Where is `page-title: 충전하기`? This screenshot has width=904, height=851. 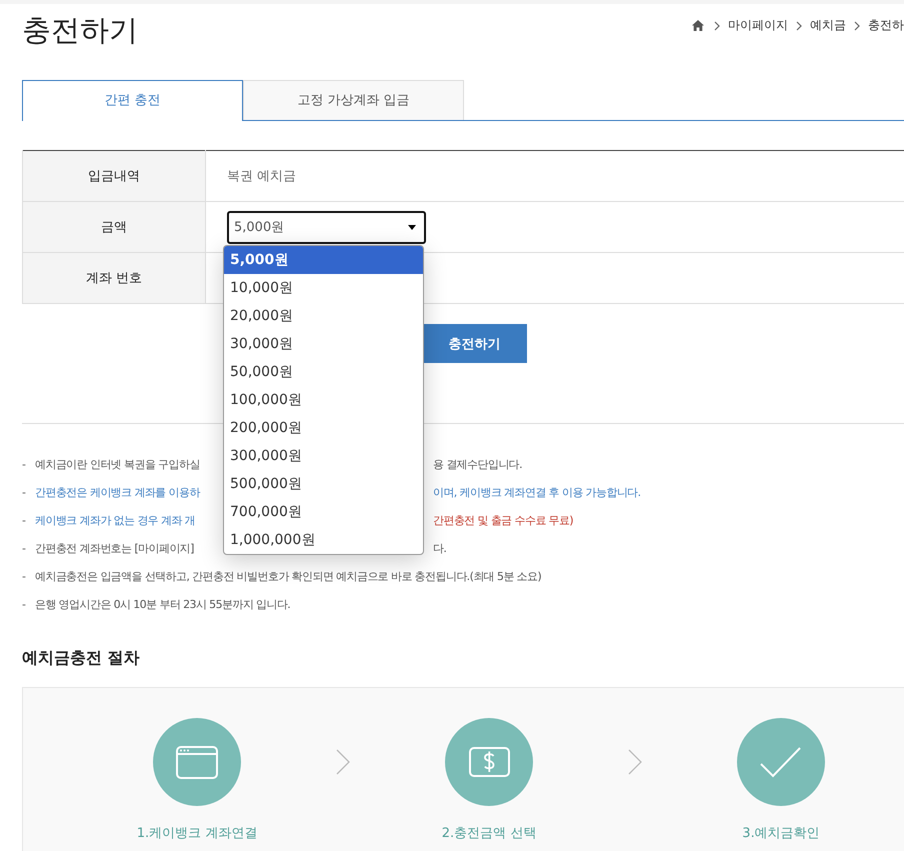 page-title: 충전하기 is located at coordinates (80, 30).